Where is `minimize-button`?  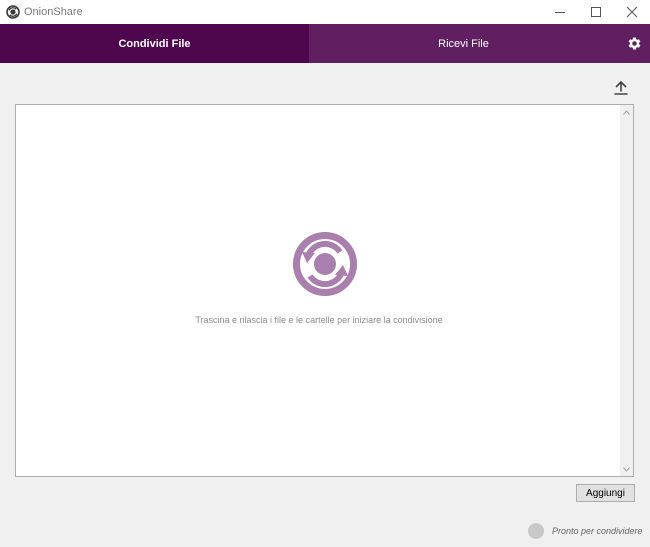
minimize-button is located at coordinates (560, 12).